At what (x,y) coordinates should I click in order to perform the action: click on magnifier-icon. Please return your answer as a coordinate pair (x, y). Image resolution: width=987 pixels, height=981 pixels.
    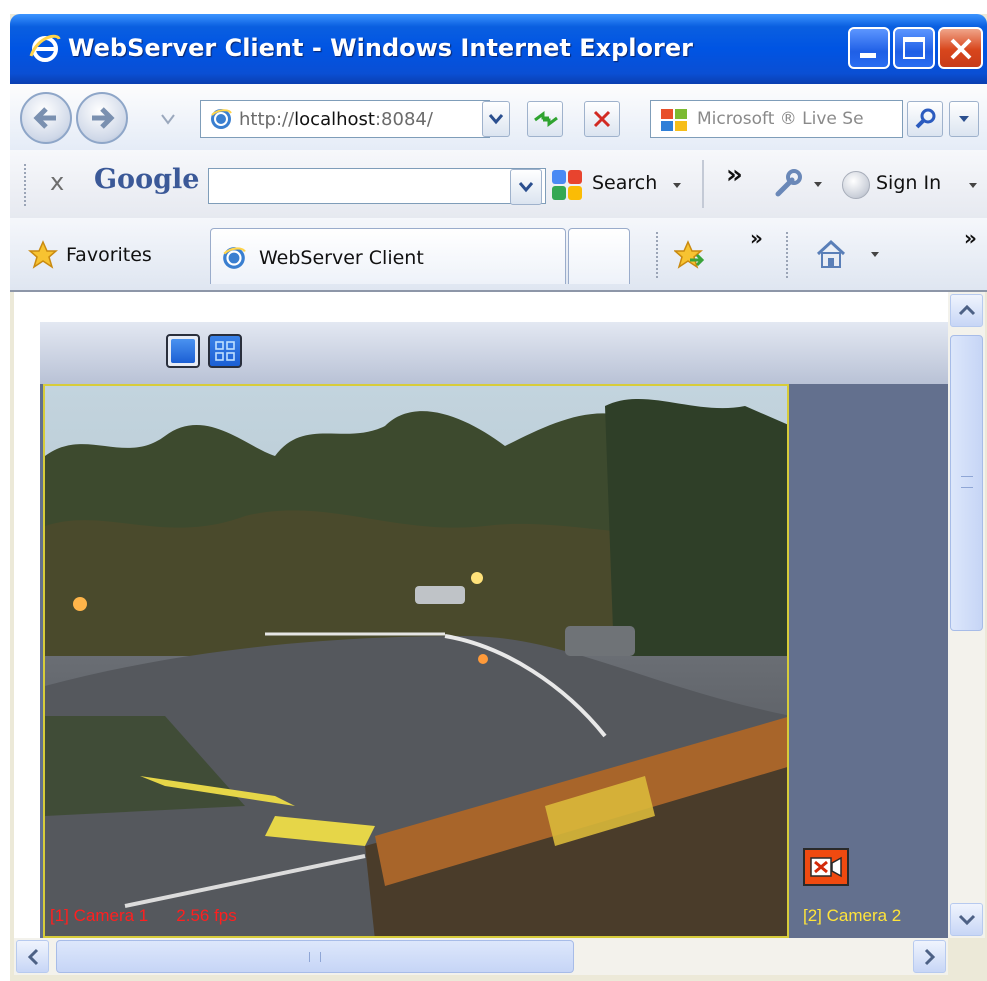
    Looking at the image, I should click on (925, 118).